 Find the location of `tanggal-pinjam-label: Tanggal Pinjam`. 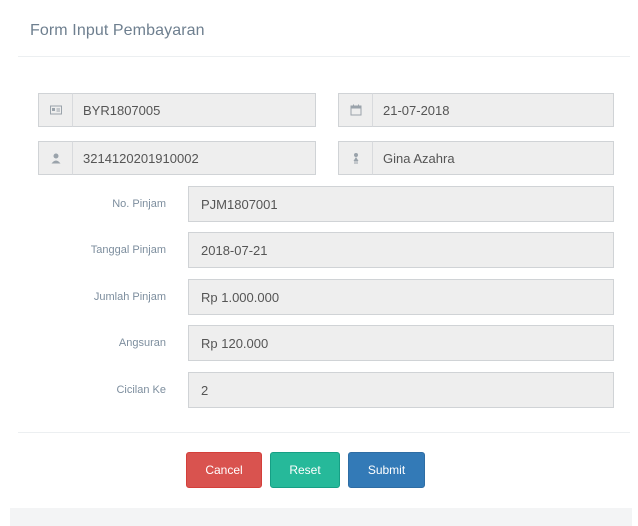

tanggal-pinjam-label: Tanggal Pinjam is located at coordinates (128, 250).